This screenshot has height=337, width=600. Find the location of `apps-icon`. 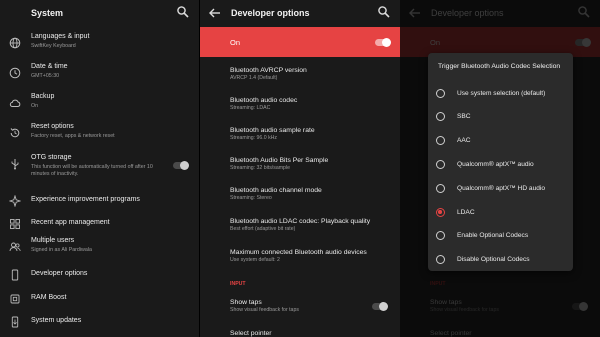

apps-icon is located at coordinates (15, 224).